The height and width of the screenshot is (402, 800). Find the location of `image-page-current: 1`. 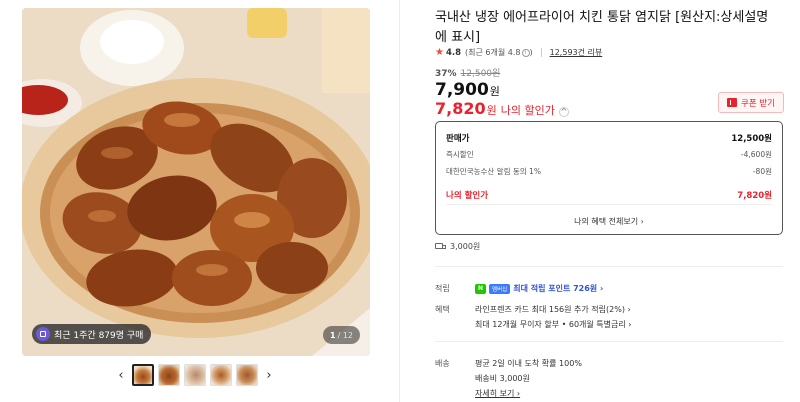

image-page-current: 1 is located at coordinates (333, 335).